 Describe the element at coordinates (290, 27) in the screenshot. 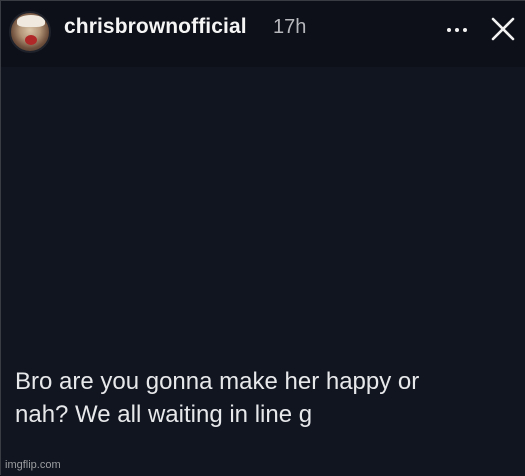

I see `post-timestamp: 17h` at that location.